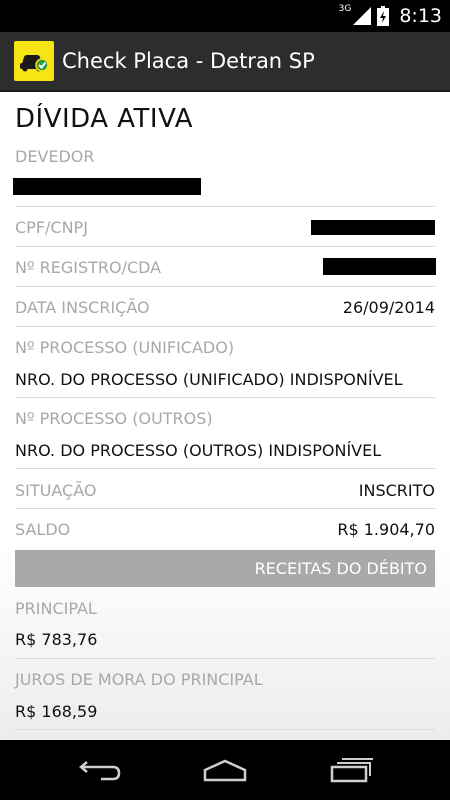 This screenshot has width=450, height=800. Describe the element at coordinates (88, 267) in the screenshot. I see `registro-label: Nº REGISTRO/CDA` at that location.